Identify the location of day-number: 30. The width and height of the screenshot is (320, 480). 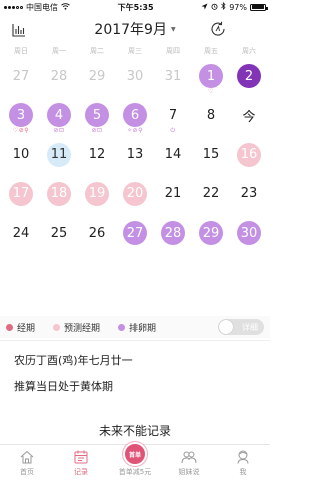
(249, 233).